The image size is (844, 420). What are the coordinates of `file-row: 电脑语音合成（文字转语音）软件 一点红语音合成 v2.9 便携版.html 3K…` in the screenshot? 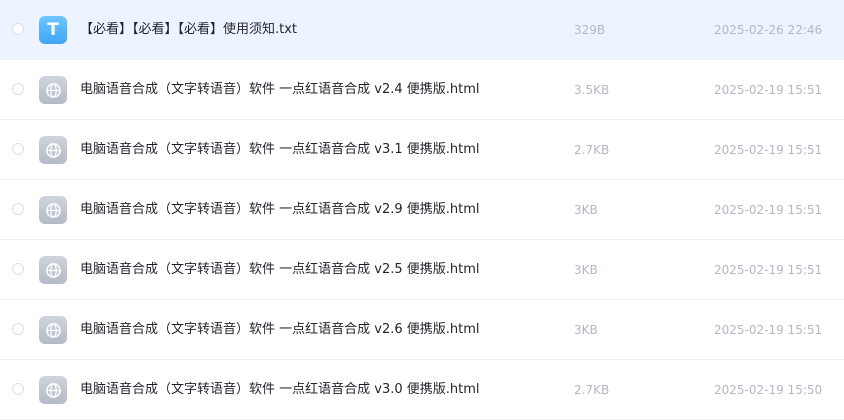 It's located at (422, 210).